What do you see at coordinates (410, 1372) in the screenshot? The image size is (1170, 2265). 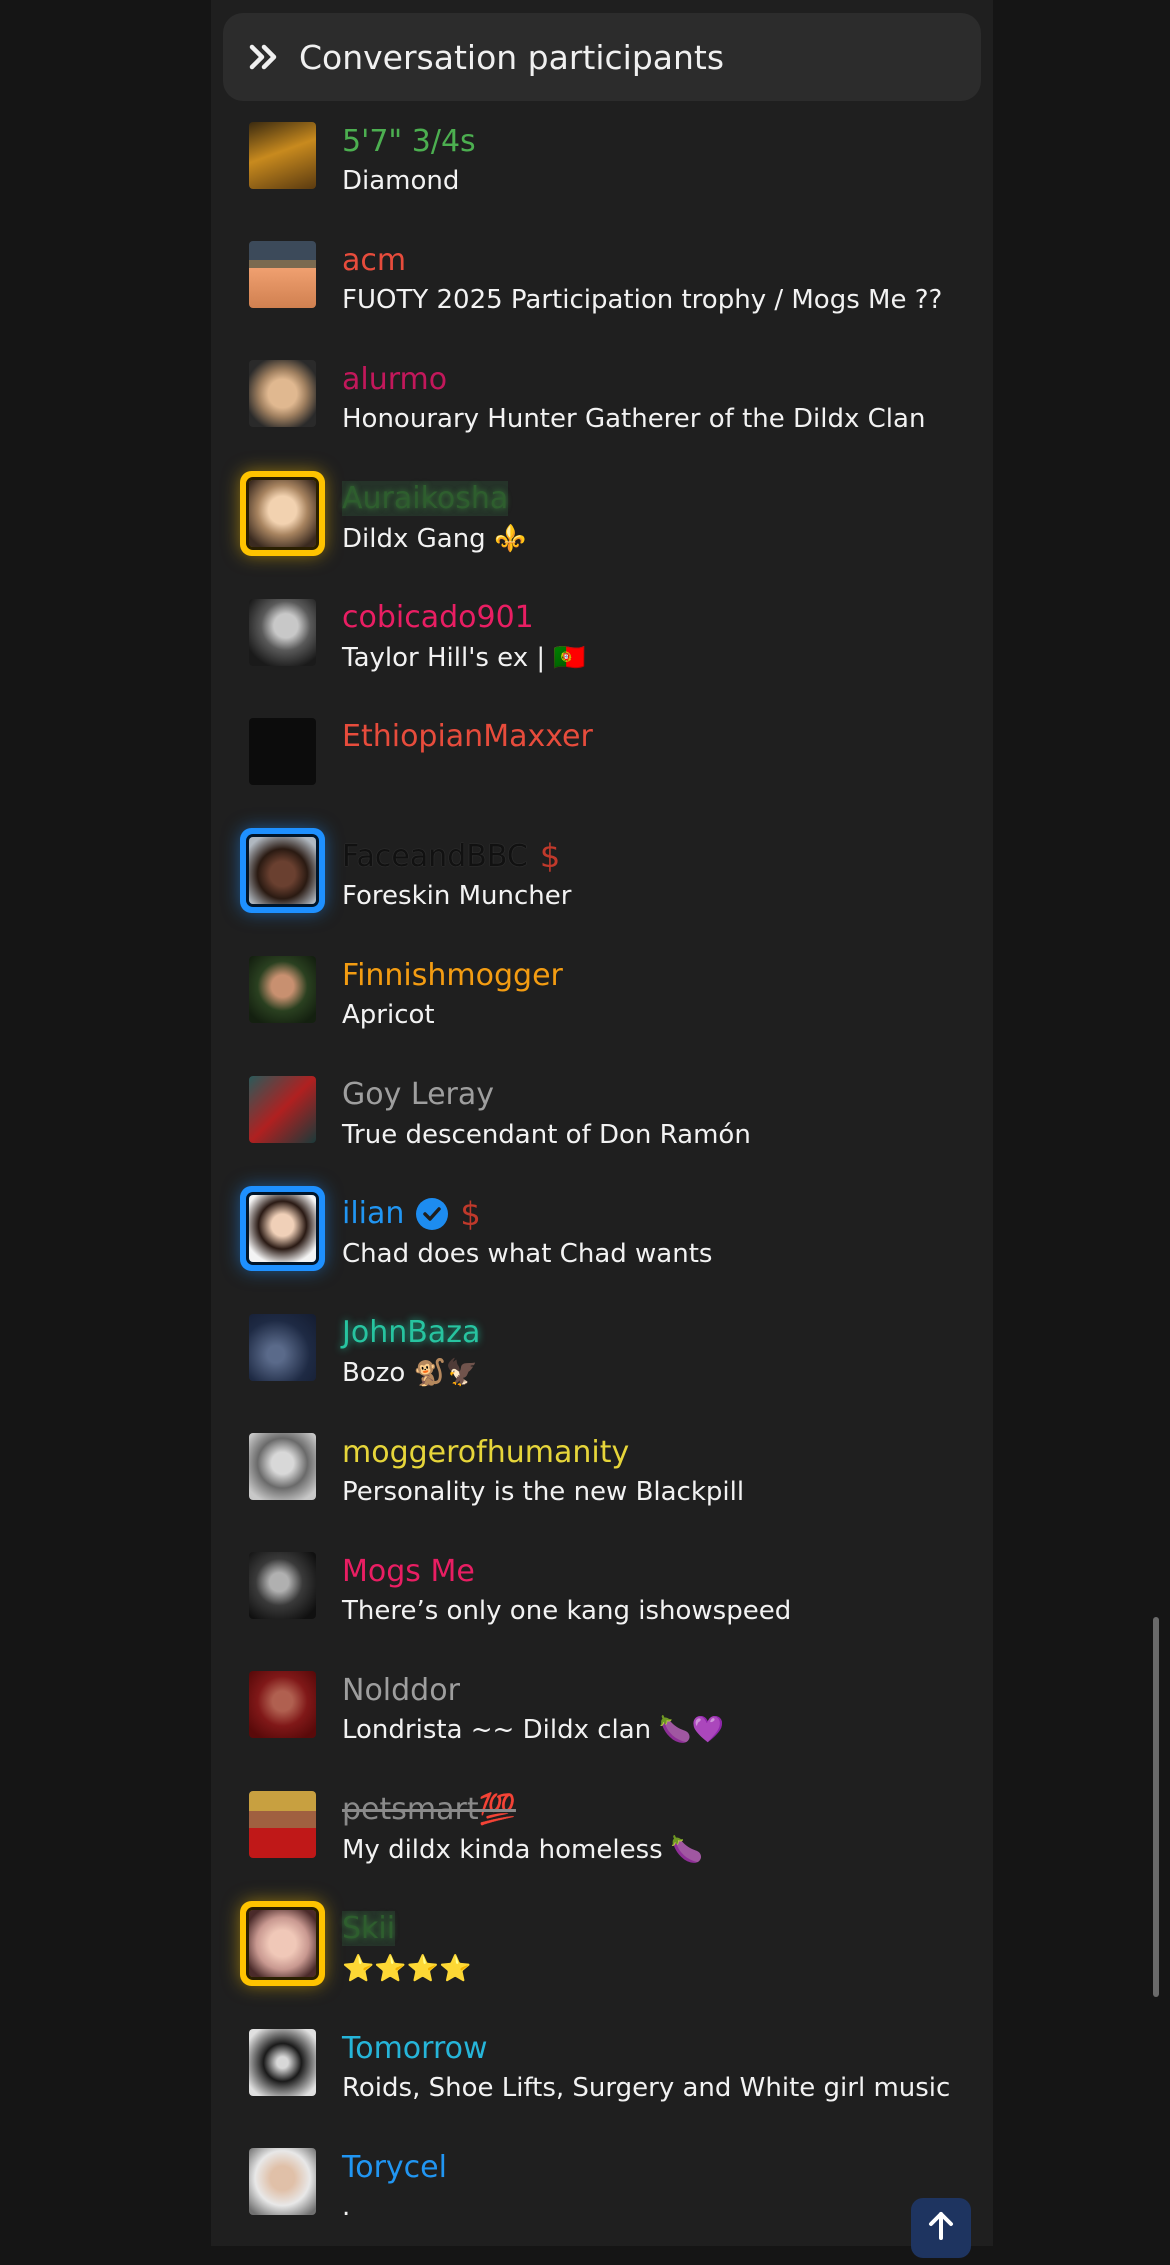 I see `user-title: Bozo 🐒🦅` at bounding box center [410, 1372].